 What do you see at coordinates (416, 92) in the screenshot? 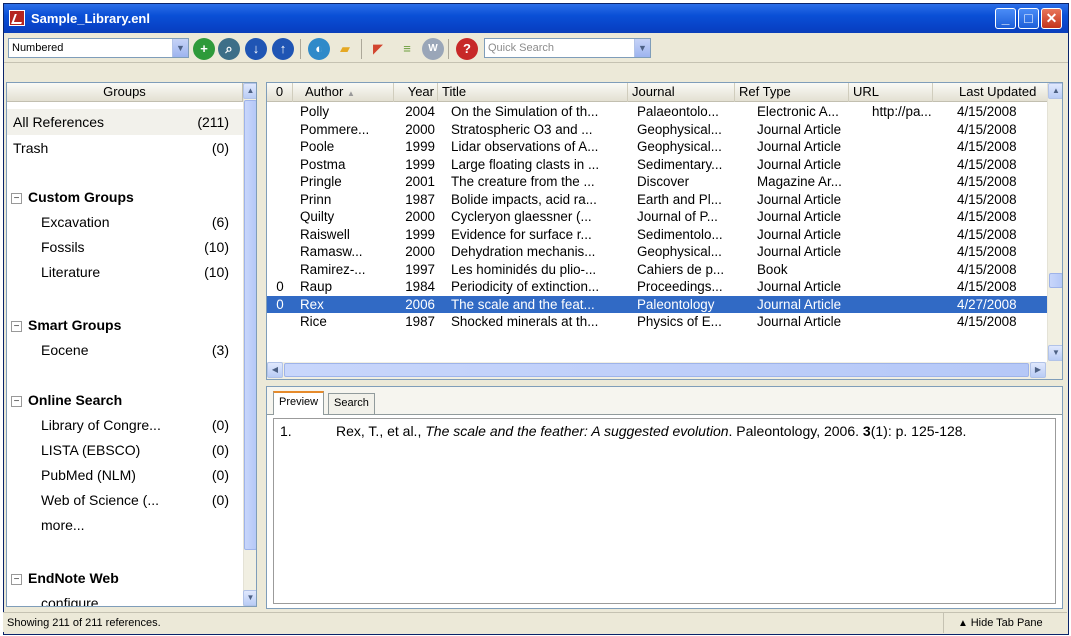
I see `column-year: Year` at bounding box center [416, 92].